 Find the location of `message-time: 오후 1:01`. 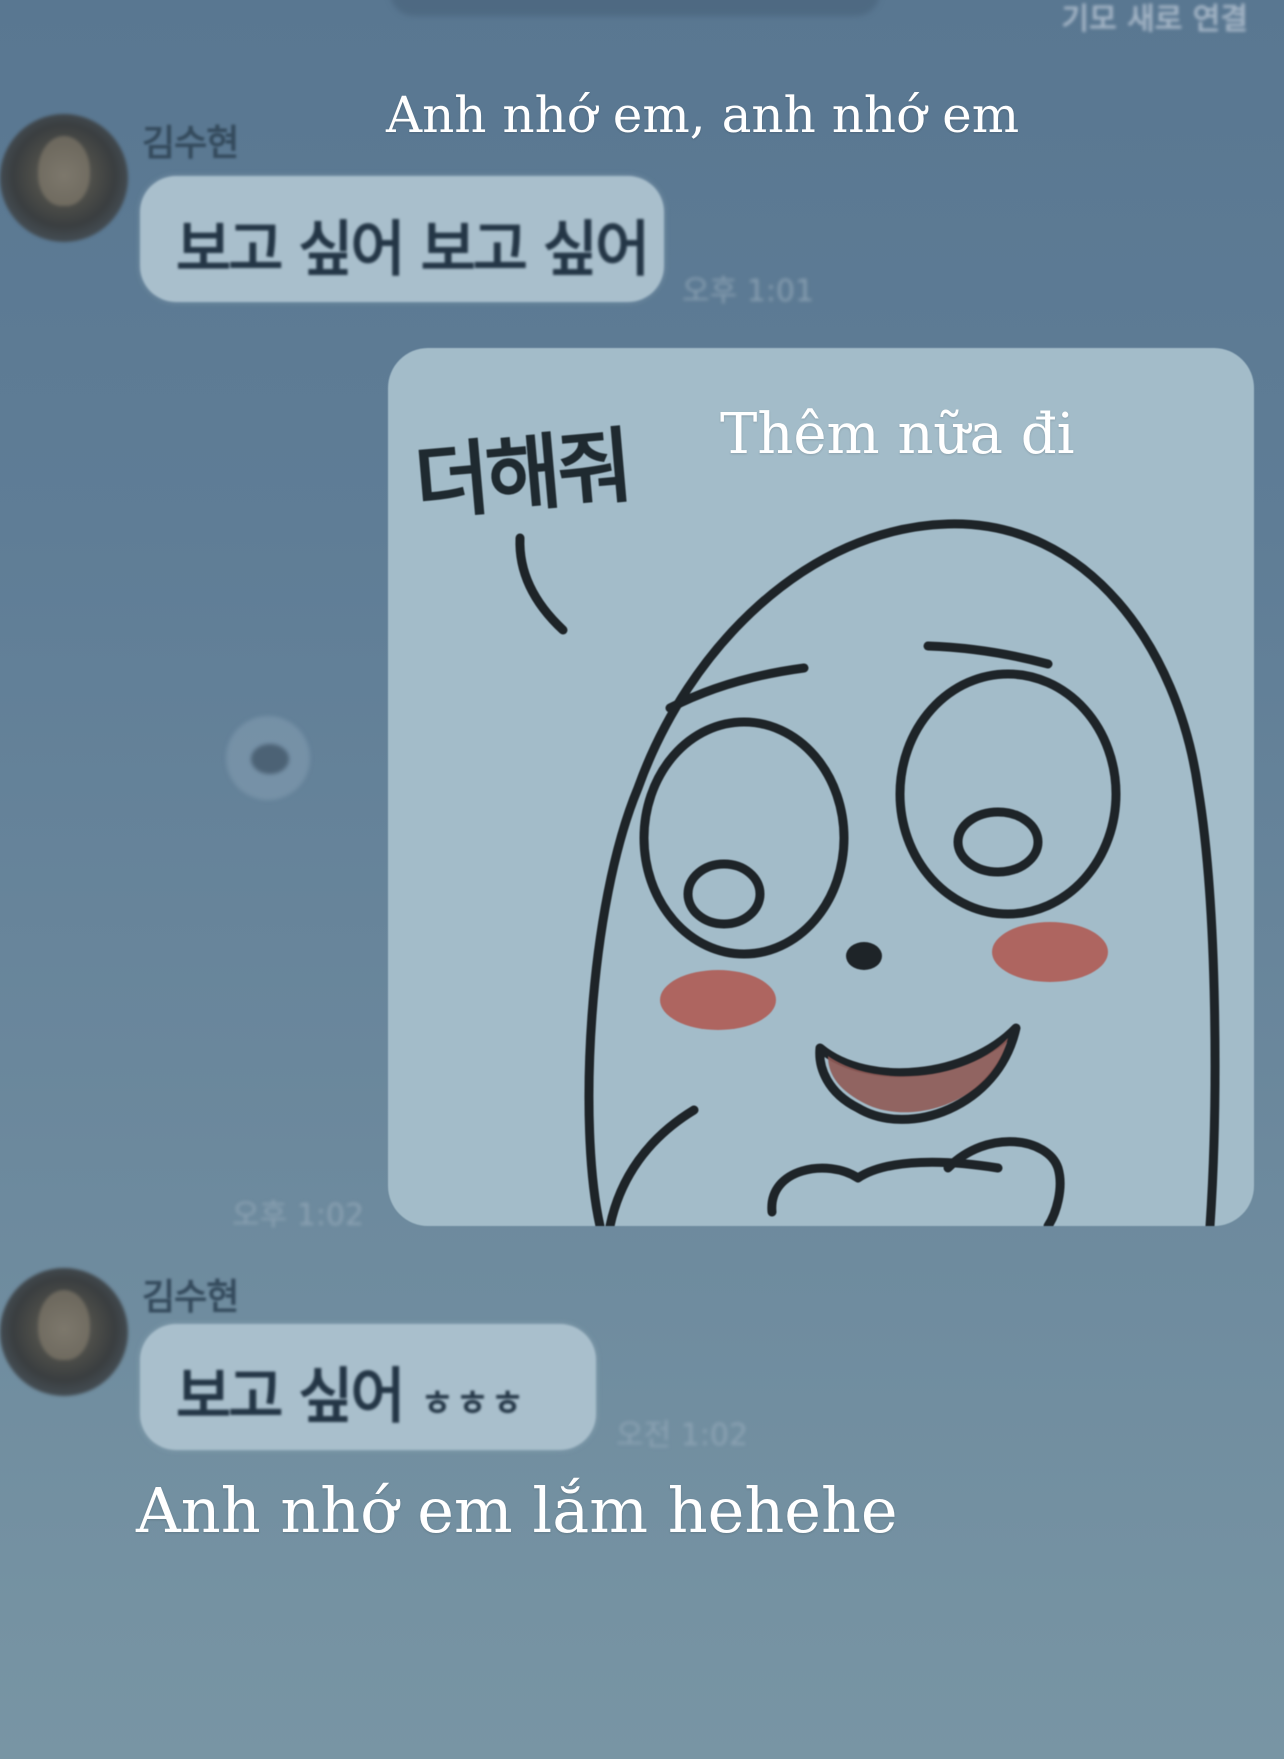

message-time: 오후 1:01 is located at coordinates (748, 291).